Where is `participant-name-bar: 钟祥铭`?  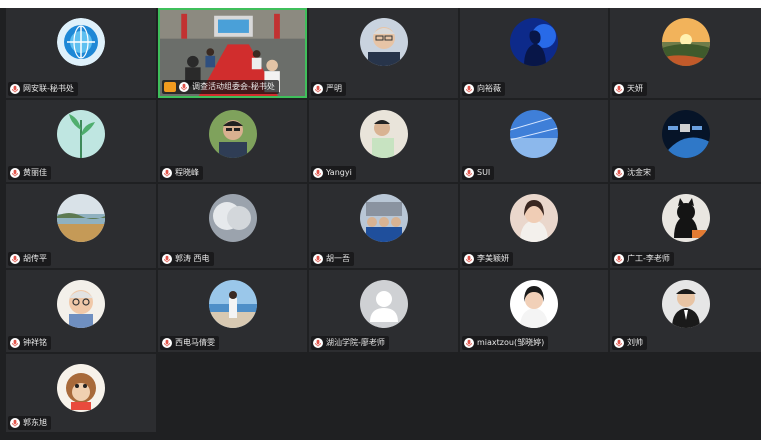 participant-name-bar: 钟祥铭 is located at coordinates (29, 343).